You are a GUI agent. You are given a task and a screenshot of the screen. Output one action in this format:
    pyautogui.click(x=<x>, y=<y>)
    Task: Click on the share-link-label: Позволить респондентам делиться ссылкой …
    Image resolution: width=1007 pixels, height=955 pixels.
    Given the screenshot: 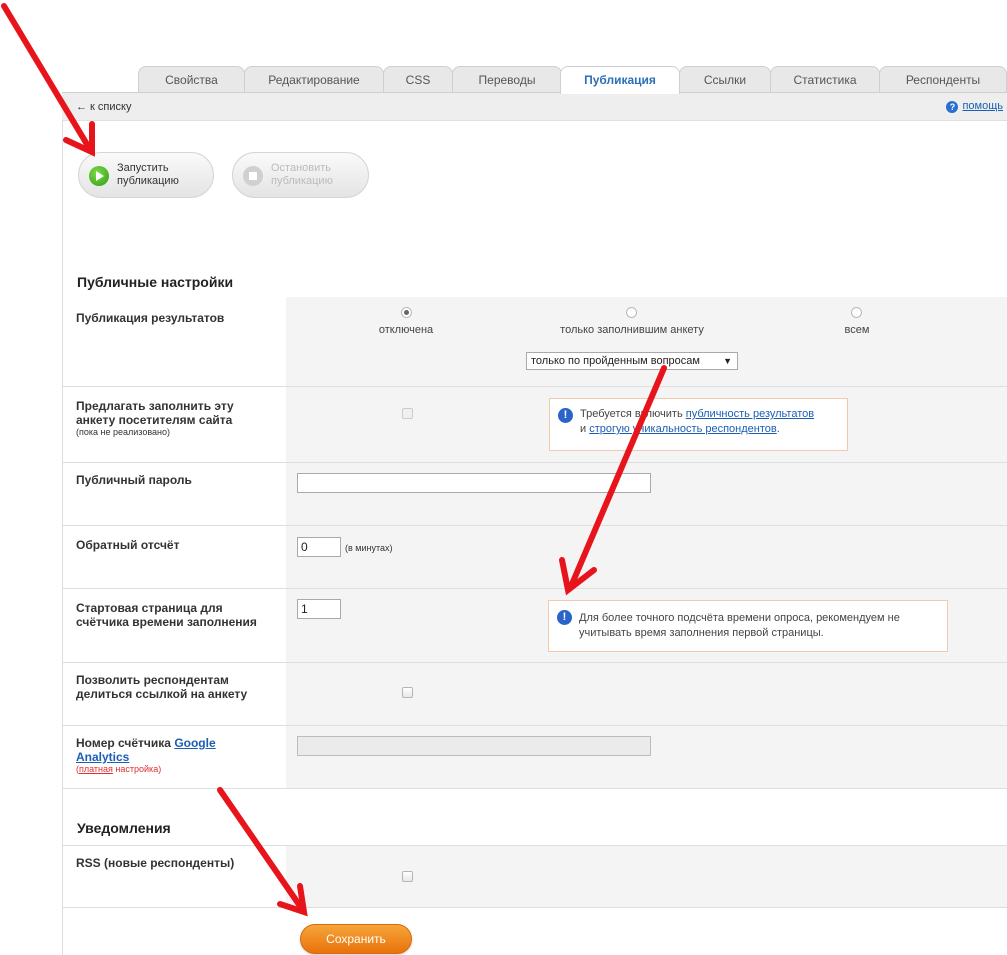 What is the action you would take?
    pyautogui.click(x=162, y=687)
    